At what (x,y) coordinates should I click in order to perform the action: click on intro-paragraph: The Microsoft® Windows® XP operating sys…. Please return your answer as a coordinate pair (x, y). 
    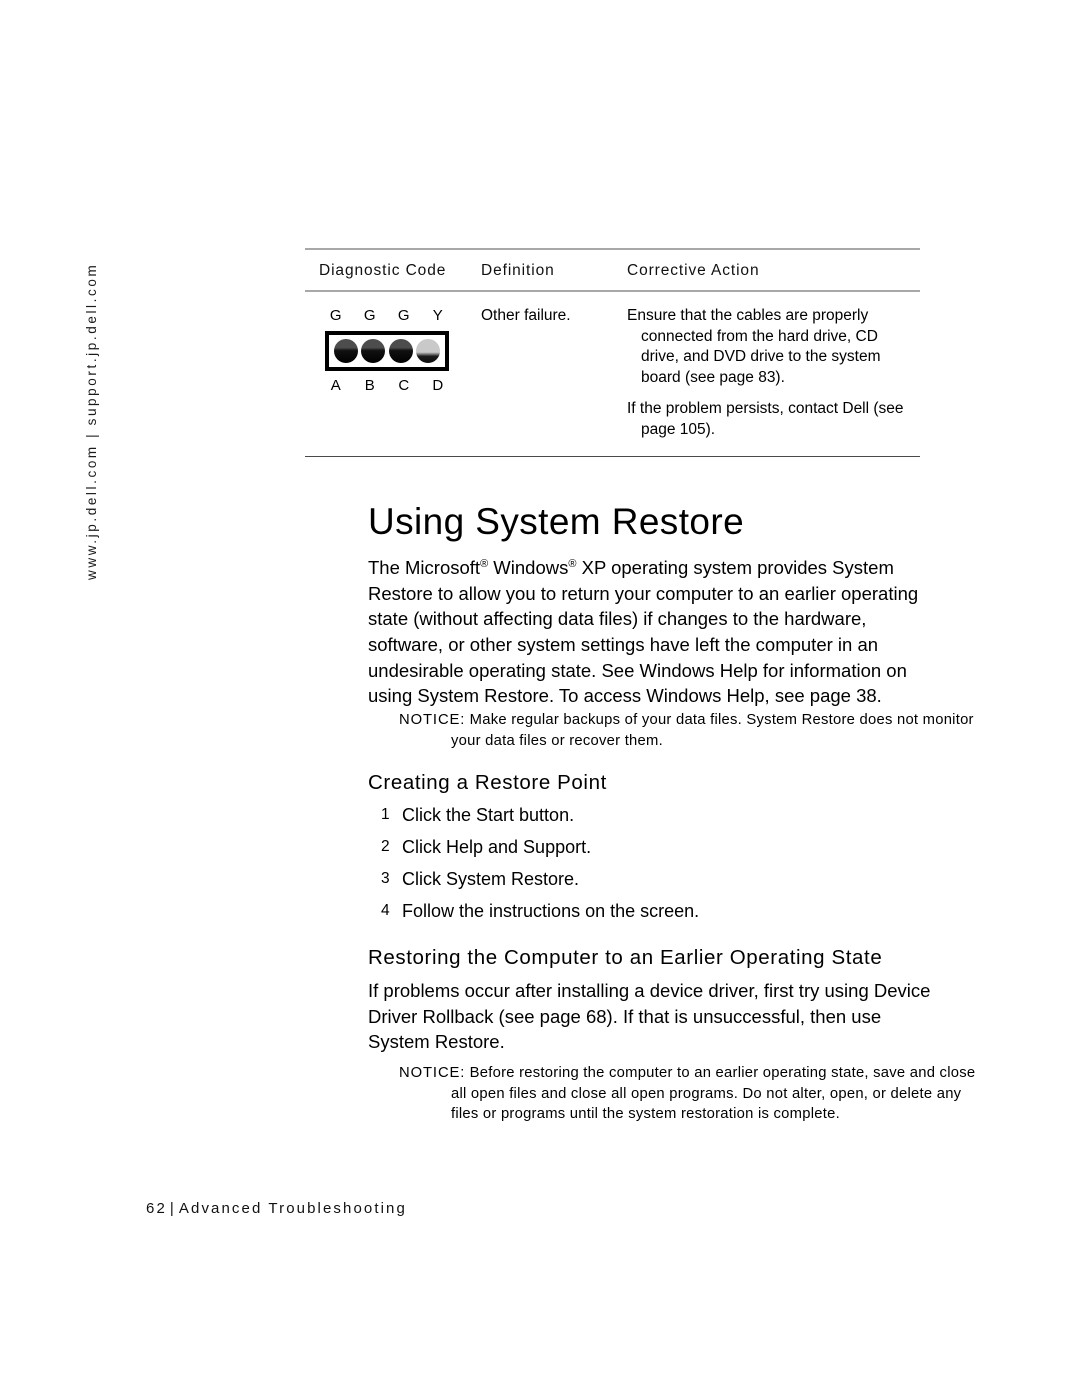
    Looking at the image, I should click on (657, 630).